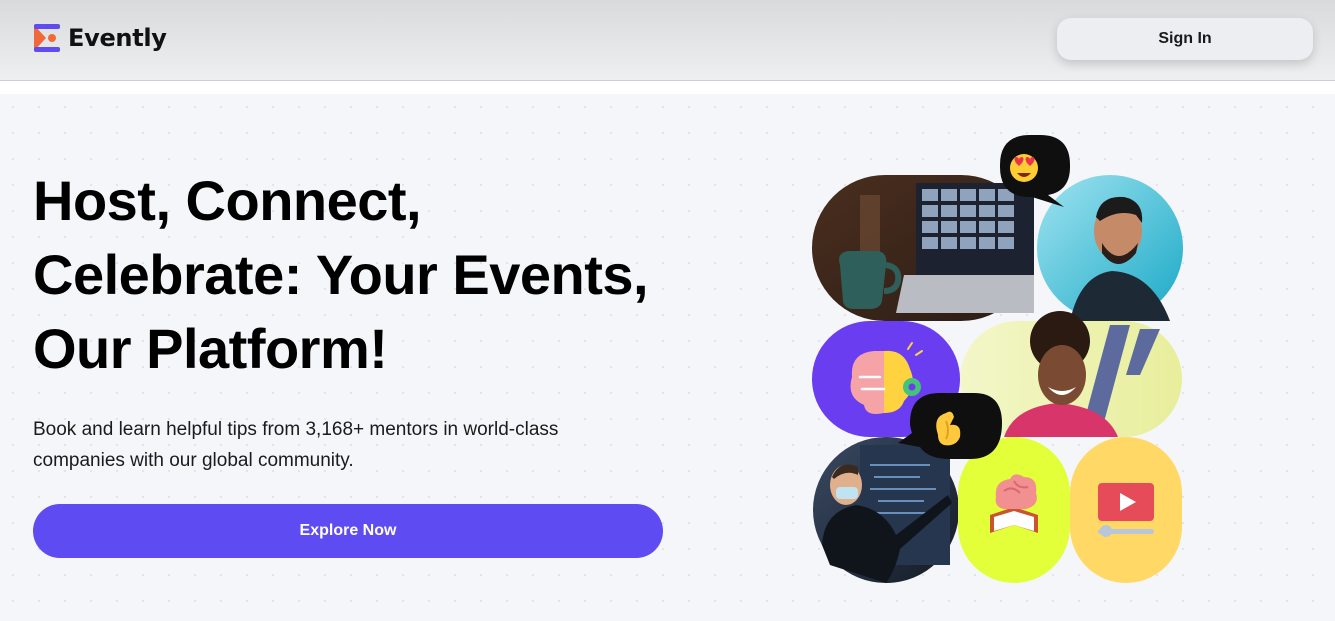 The height and width of the screenshot is (621, 1335). What do you see at coordinates (348, 531) in the screenshot?
I see `explore-now-button: Explore Now` at bounding box center [348, 531].